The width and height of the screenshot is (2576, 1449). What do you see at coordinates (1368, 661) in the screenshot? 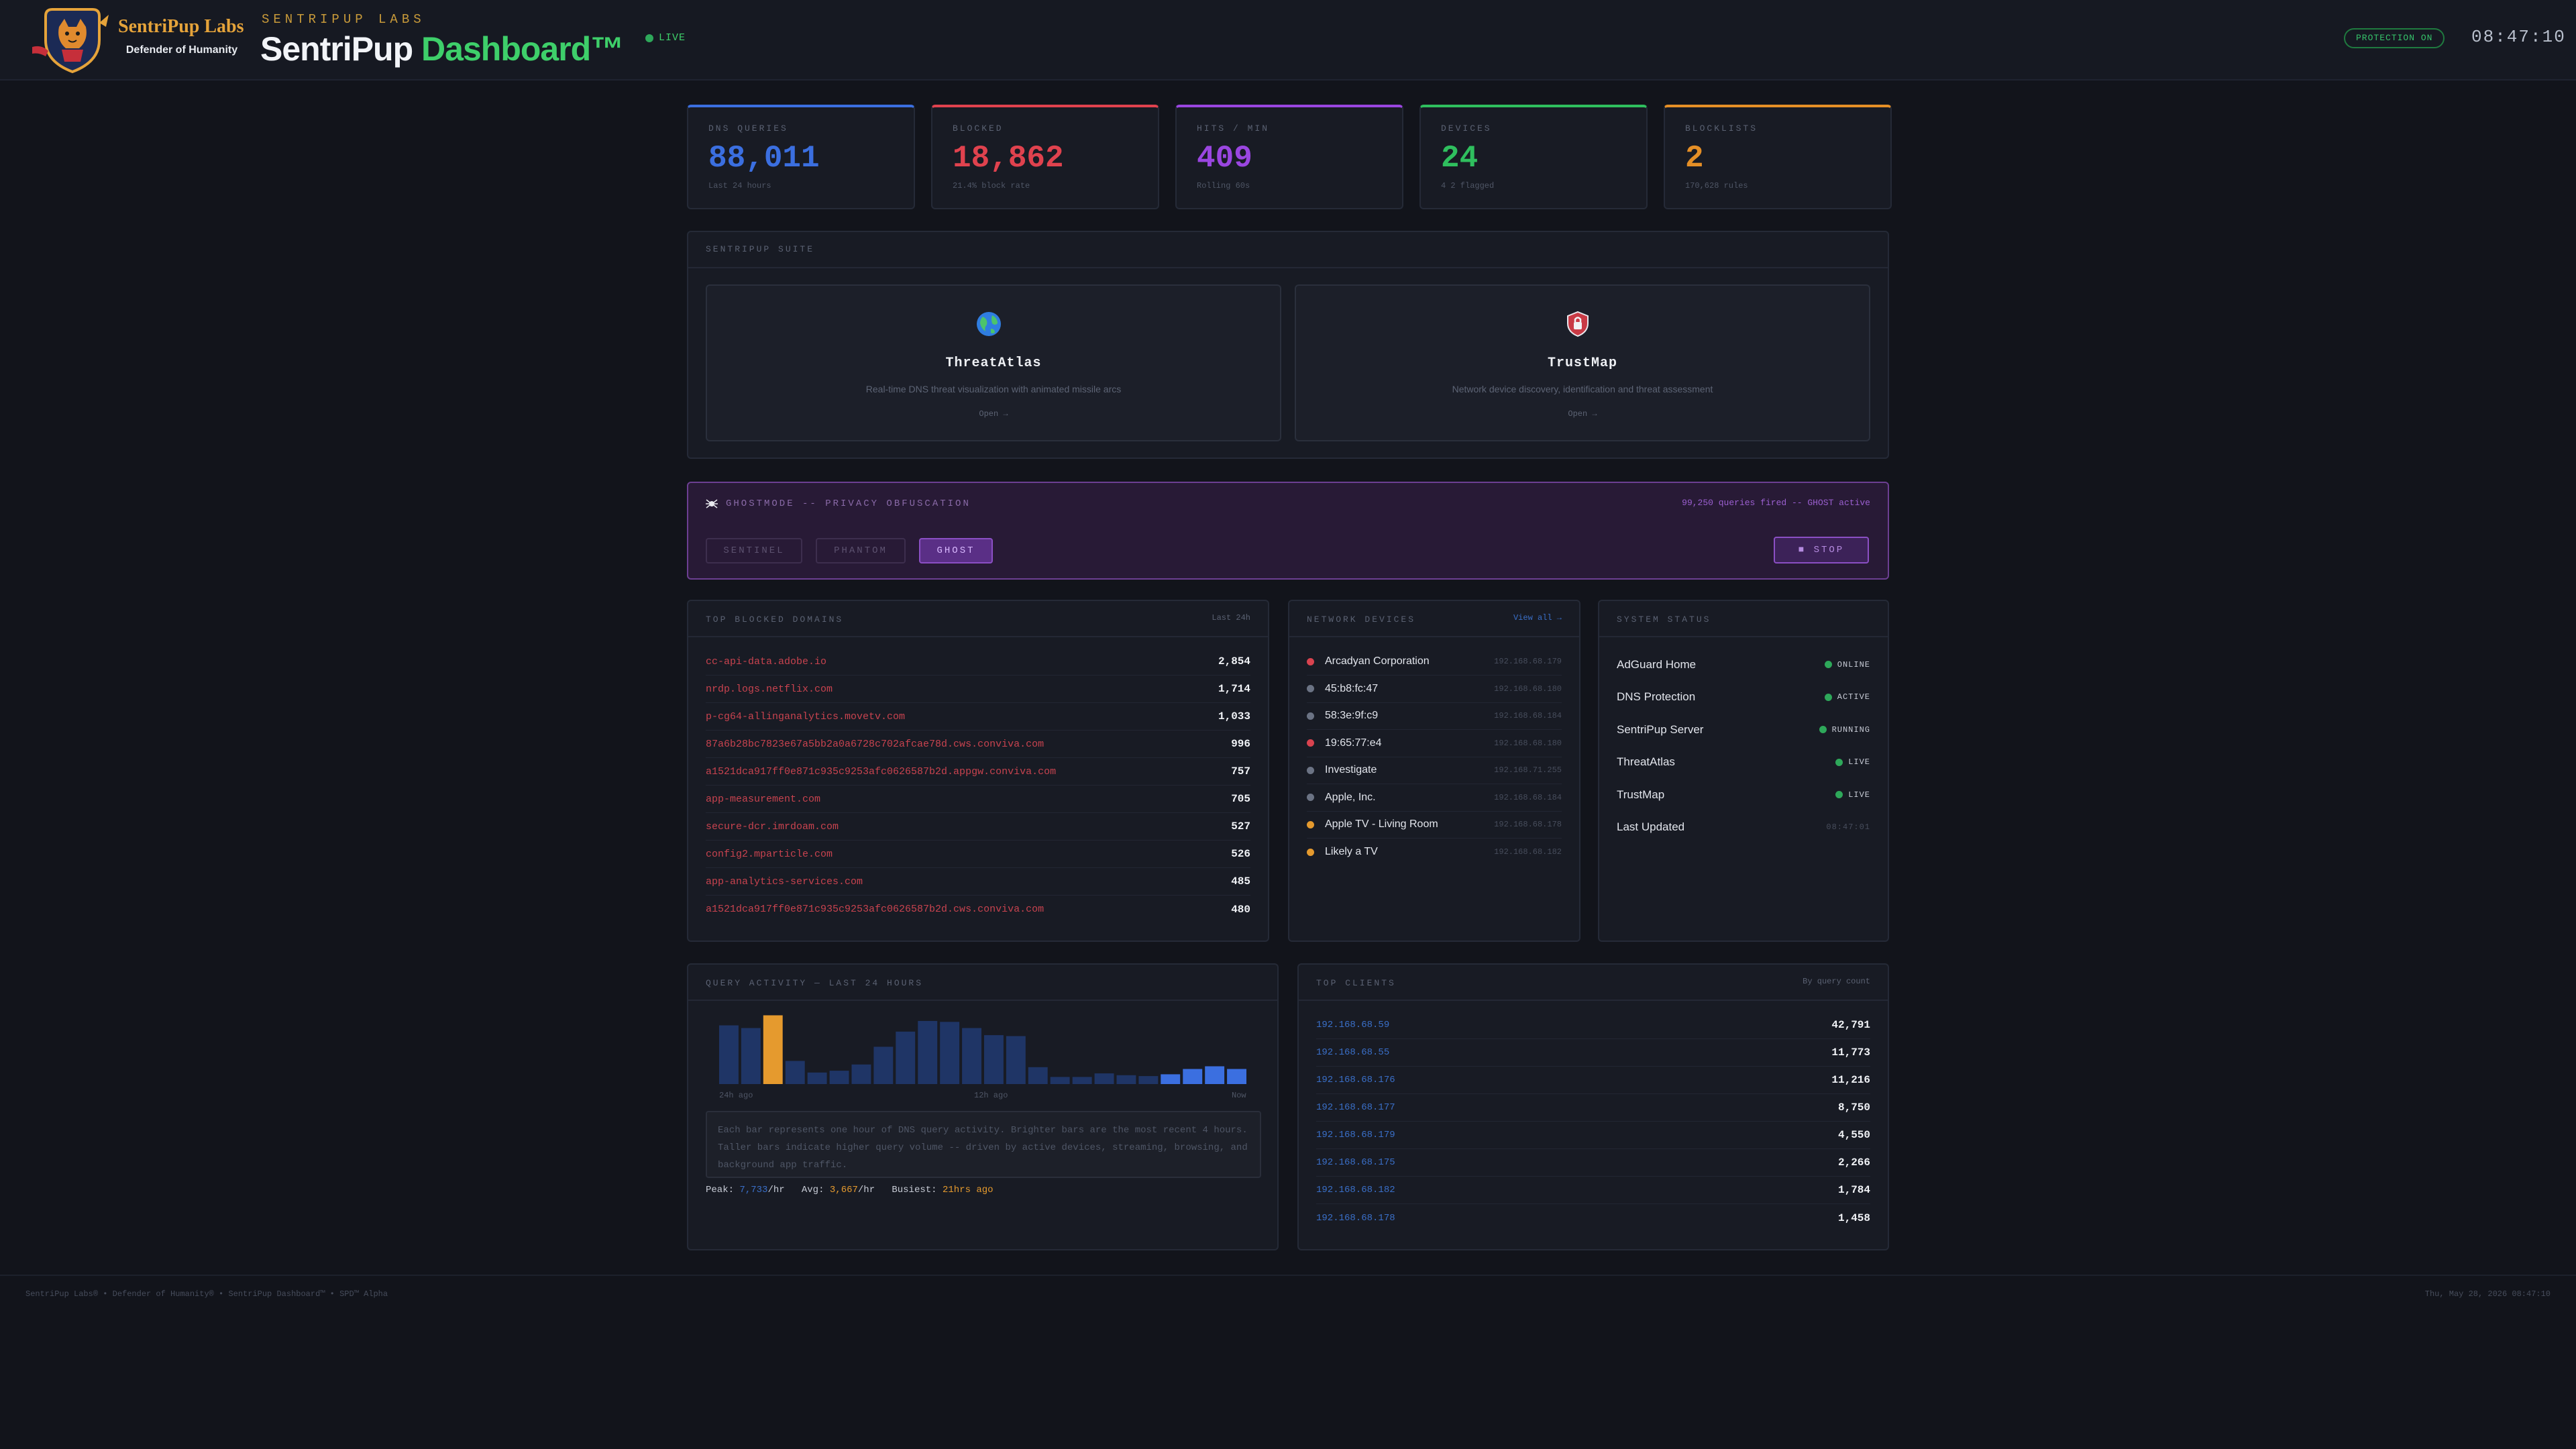
I see `device-name-cell: Arcadyan Corporation` at bounding box center [1368, 661].